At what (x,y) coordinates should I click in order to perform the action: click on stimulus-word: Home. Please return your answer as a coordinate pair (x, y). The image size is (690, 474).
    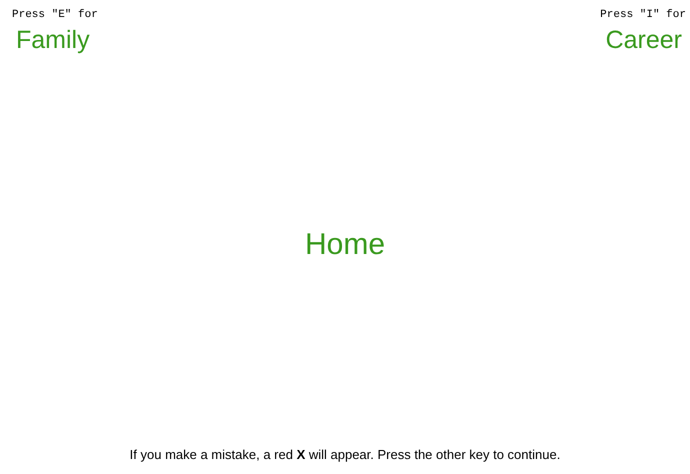
    Looking at the image, I should click on (345, 244).